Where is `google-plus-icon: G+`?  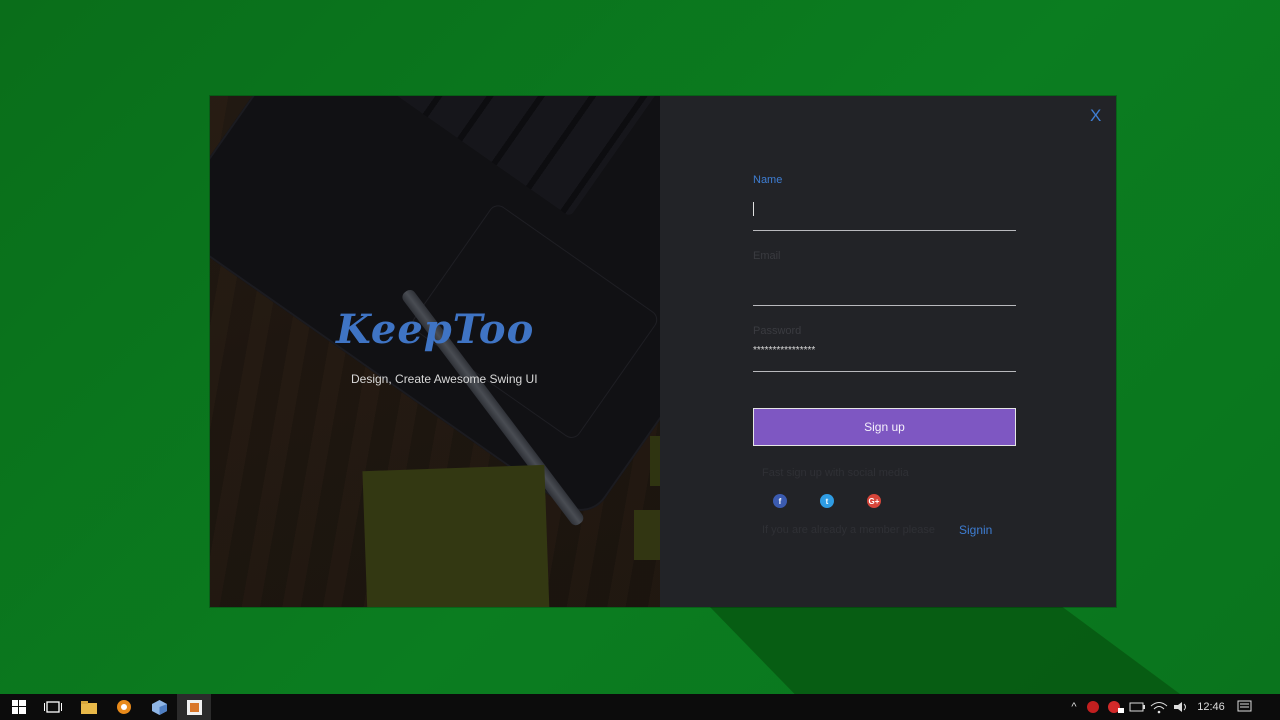 google-plus-icon: G+ is located at coordinates (874, 501).